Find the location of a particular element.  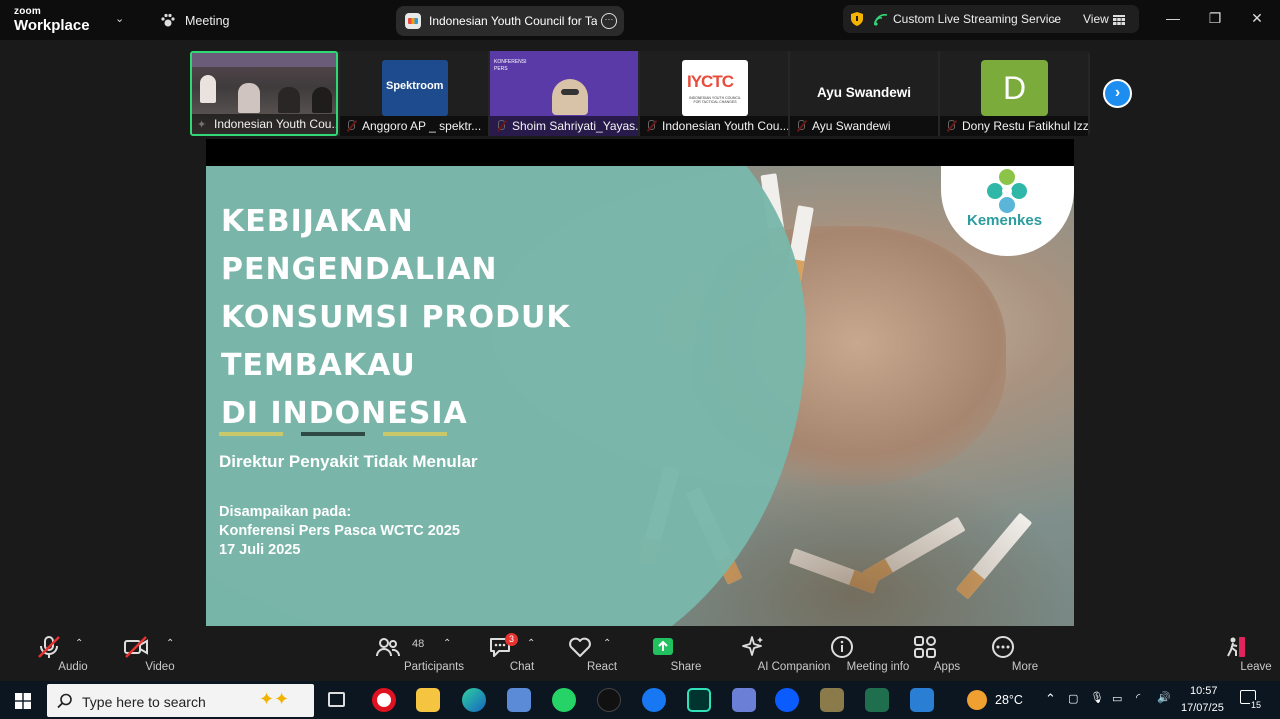

react-label: React is located at coordinates (602, 667).